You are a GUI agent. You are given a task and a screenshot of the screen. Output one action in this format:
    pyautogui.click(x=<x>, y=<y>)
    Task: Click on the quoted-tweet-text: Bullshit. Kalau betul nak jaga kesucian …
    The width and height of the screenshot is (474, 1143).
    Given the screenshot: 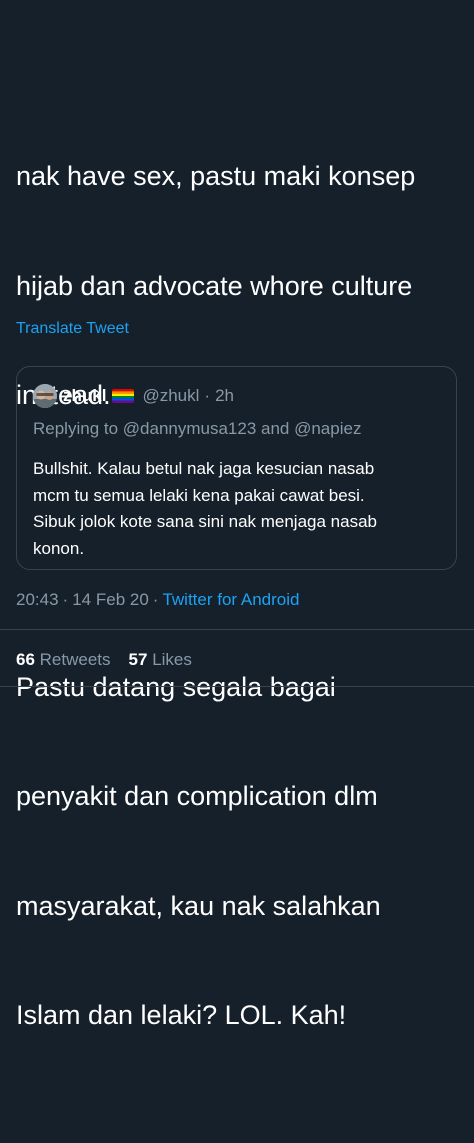 What is the action you would take?
    pyautogui.click(x=239, y=509)
    